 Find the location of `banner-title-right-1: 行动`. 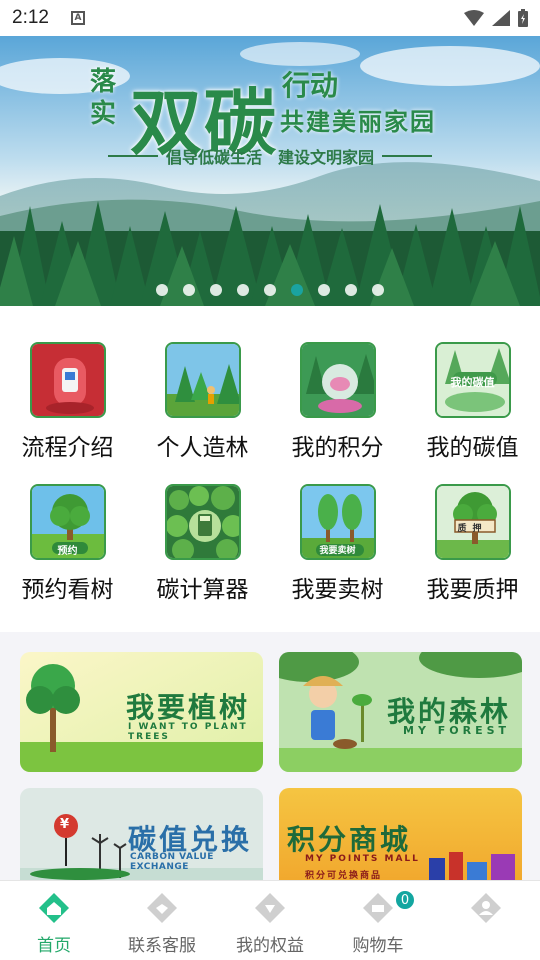

banner-title-right-1: 行动 is located at coordinates (310, 85).